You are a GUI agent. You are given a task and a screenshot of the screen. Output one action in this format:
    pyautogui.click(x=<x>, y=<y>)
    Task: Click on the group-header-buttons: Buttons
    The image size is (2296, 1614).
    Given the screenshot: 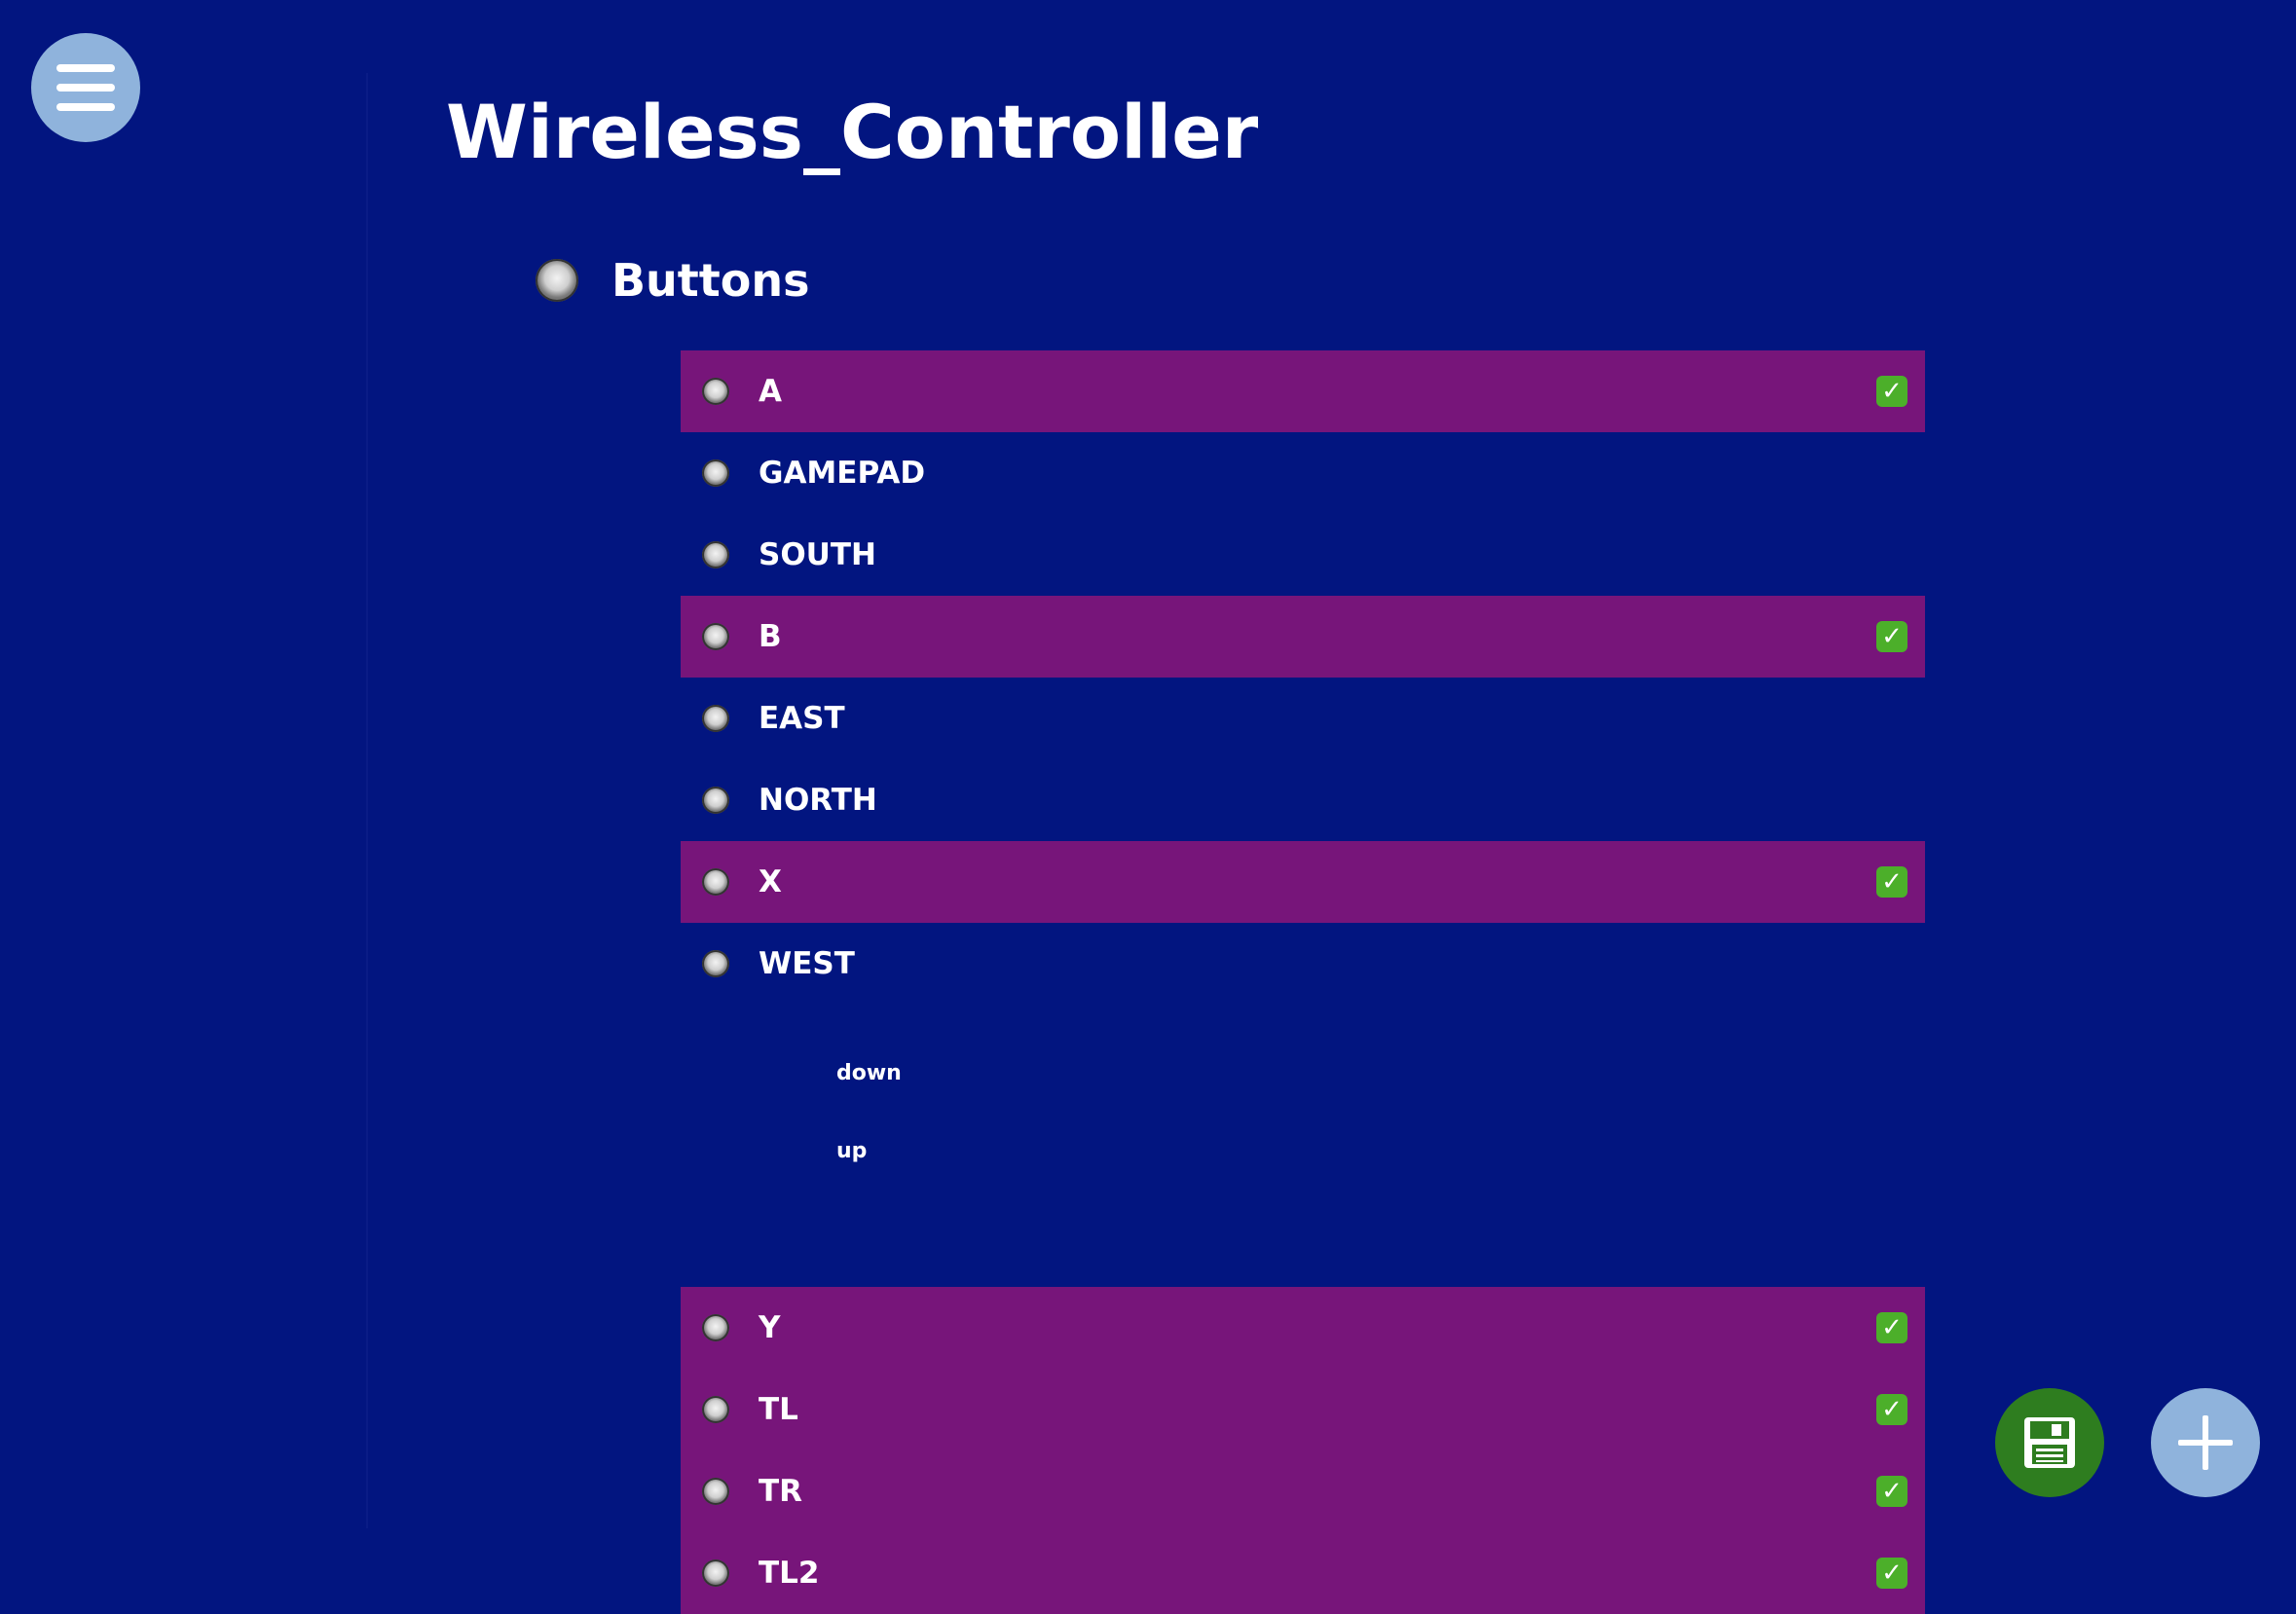 What is the action you would take?
    pyautogui.click(x=673, y=280)
    